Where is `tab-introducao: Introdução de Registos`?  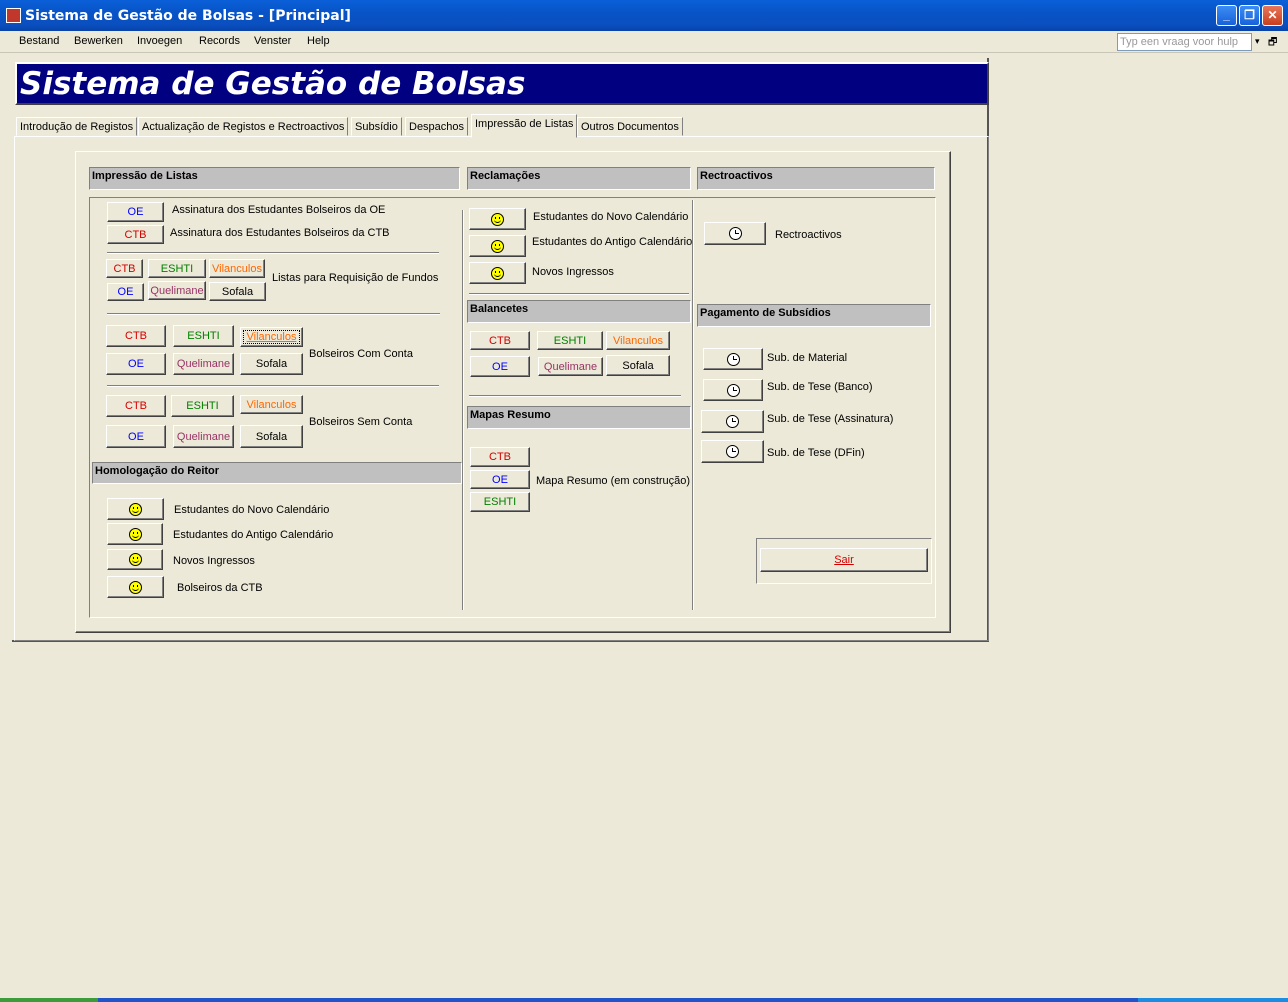
tab-introducao: Introdução de Registos is located at coordinates (77, 126).